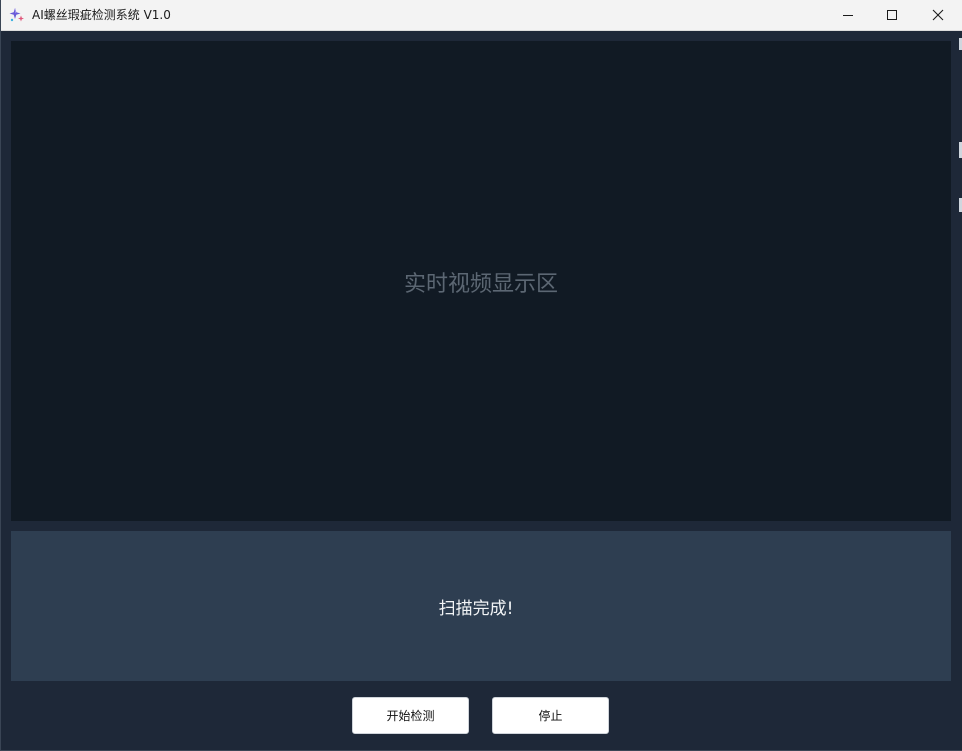  What do you see at coordinates (476, 608) in the screenshot?
I see `status-message: 扫描完成!` at bounding box center [476, 608].